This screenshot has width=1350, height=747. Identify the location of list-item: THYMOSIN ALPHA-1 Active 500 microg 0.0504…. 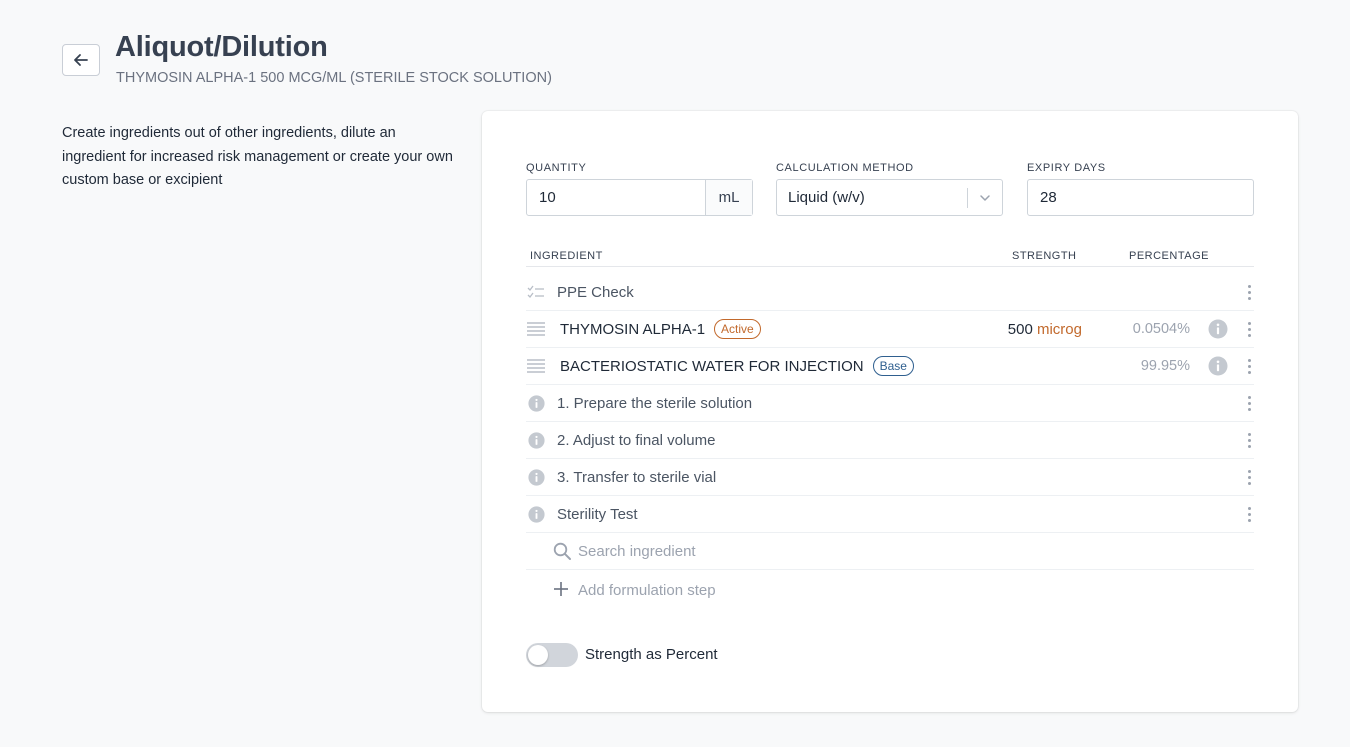
(890, 329).